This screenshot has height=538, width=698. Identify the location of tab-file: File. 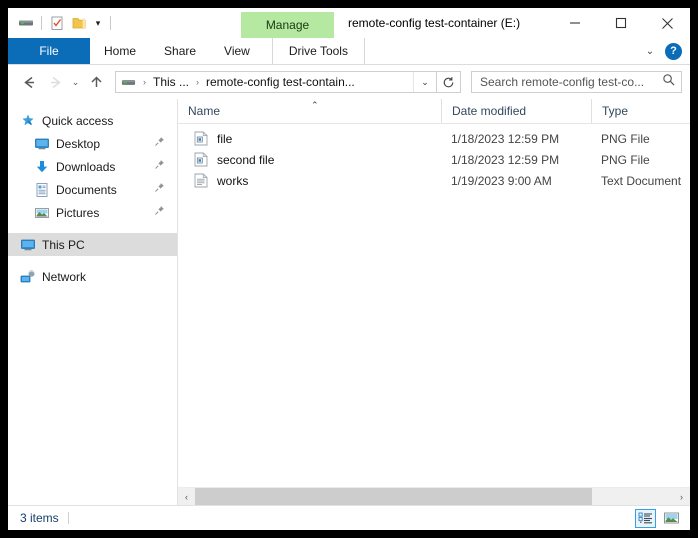
(49, 51).